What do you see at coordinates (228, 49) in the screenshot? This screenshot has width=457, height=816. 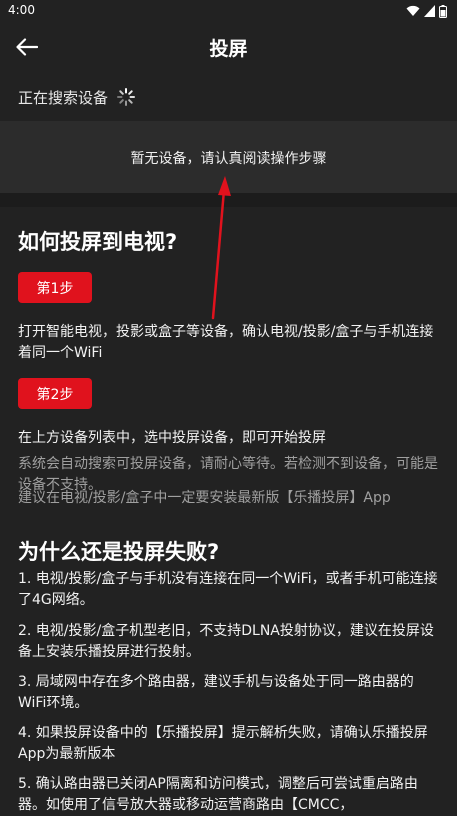 I see `page-title: 投屏` at bounding box center [228, 49].